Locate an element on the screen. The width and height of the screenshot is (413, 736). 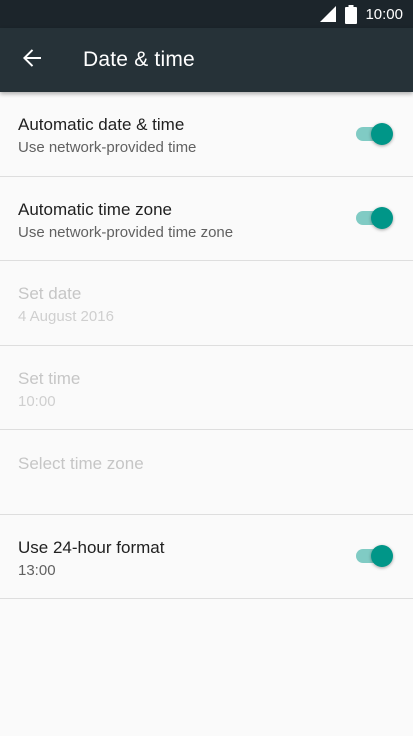
arrow-back-icon is located at coordinates (32, 60).